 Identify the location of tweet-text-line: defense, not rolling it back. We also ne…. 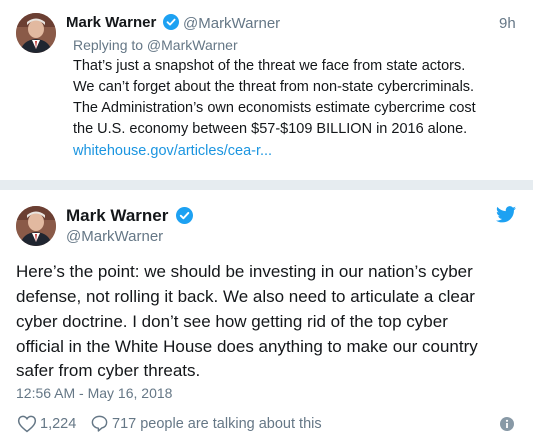
(245, 296).